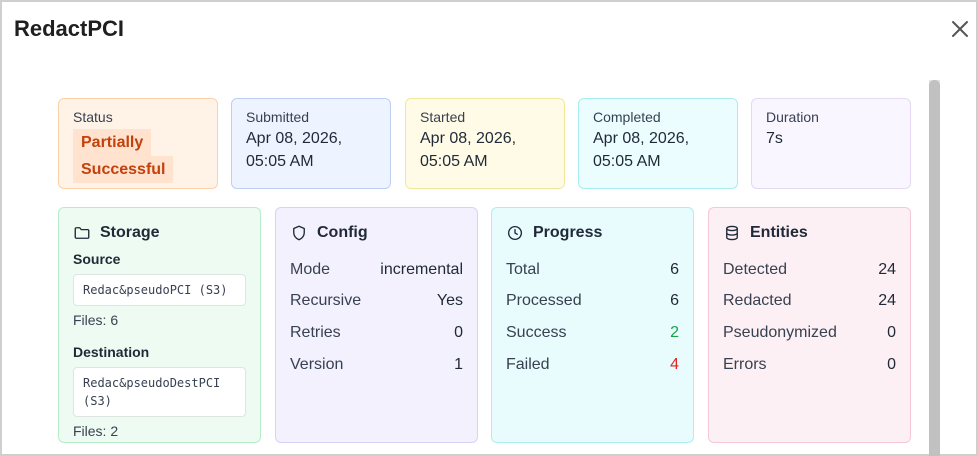 This screenshot has height=456, width=978. Describe the element at coordinates (317, 364) in the screenshot. I see `config-row-label: Version` at that location.